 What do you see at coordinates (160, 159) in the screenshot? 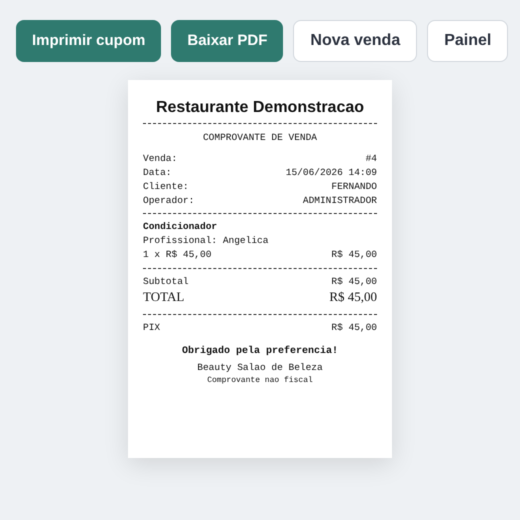
I see `info-label: Venda:` at bounding box center [160, 159].